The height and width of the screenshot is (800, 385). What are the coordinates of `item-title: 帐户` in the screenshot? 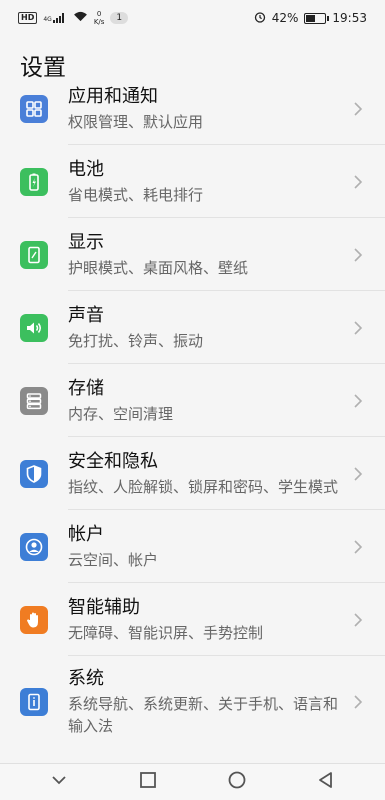 It's located at (86, 534).